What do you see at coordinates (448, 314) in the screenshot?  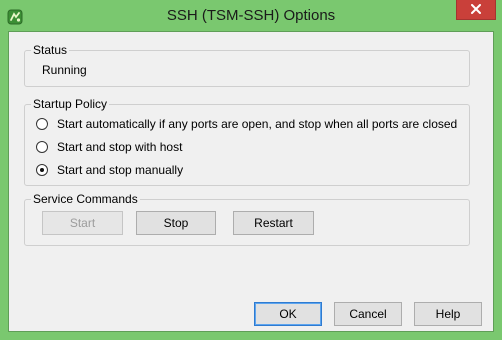 I see `help-button: Help` at bounding box center [448, 314].